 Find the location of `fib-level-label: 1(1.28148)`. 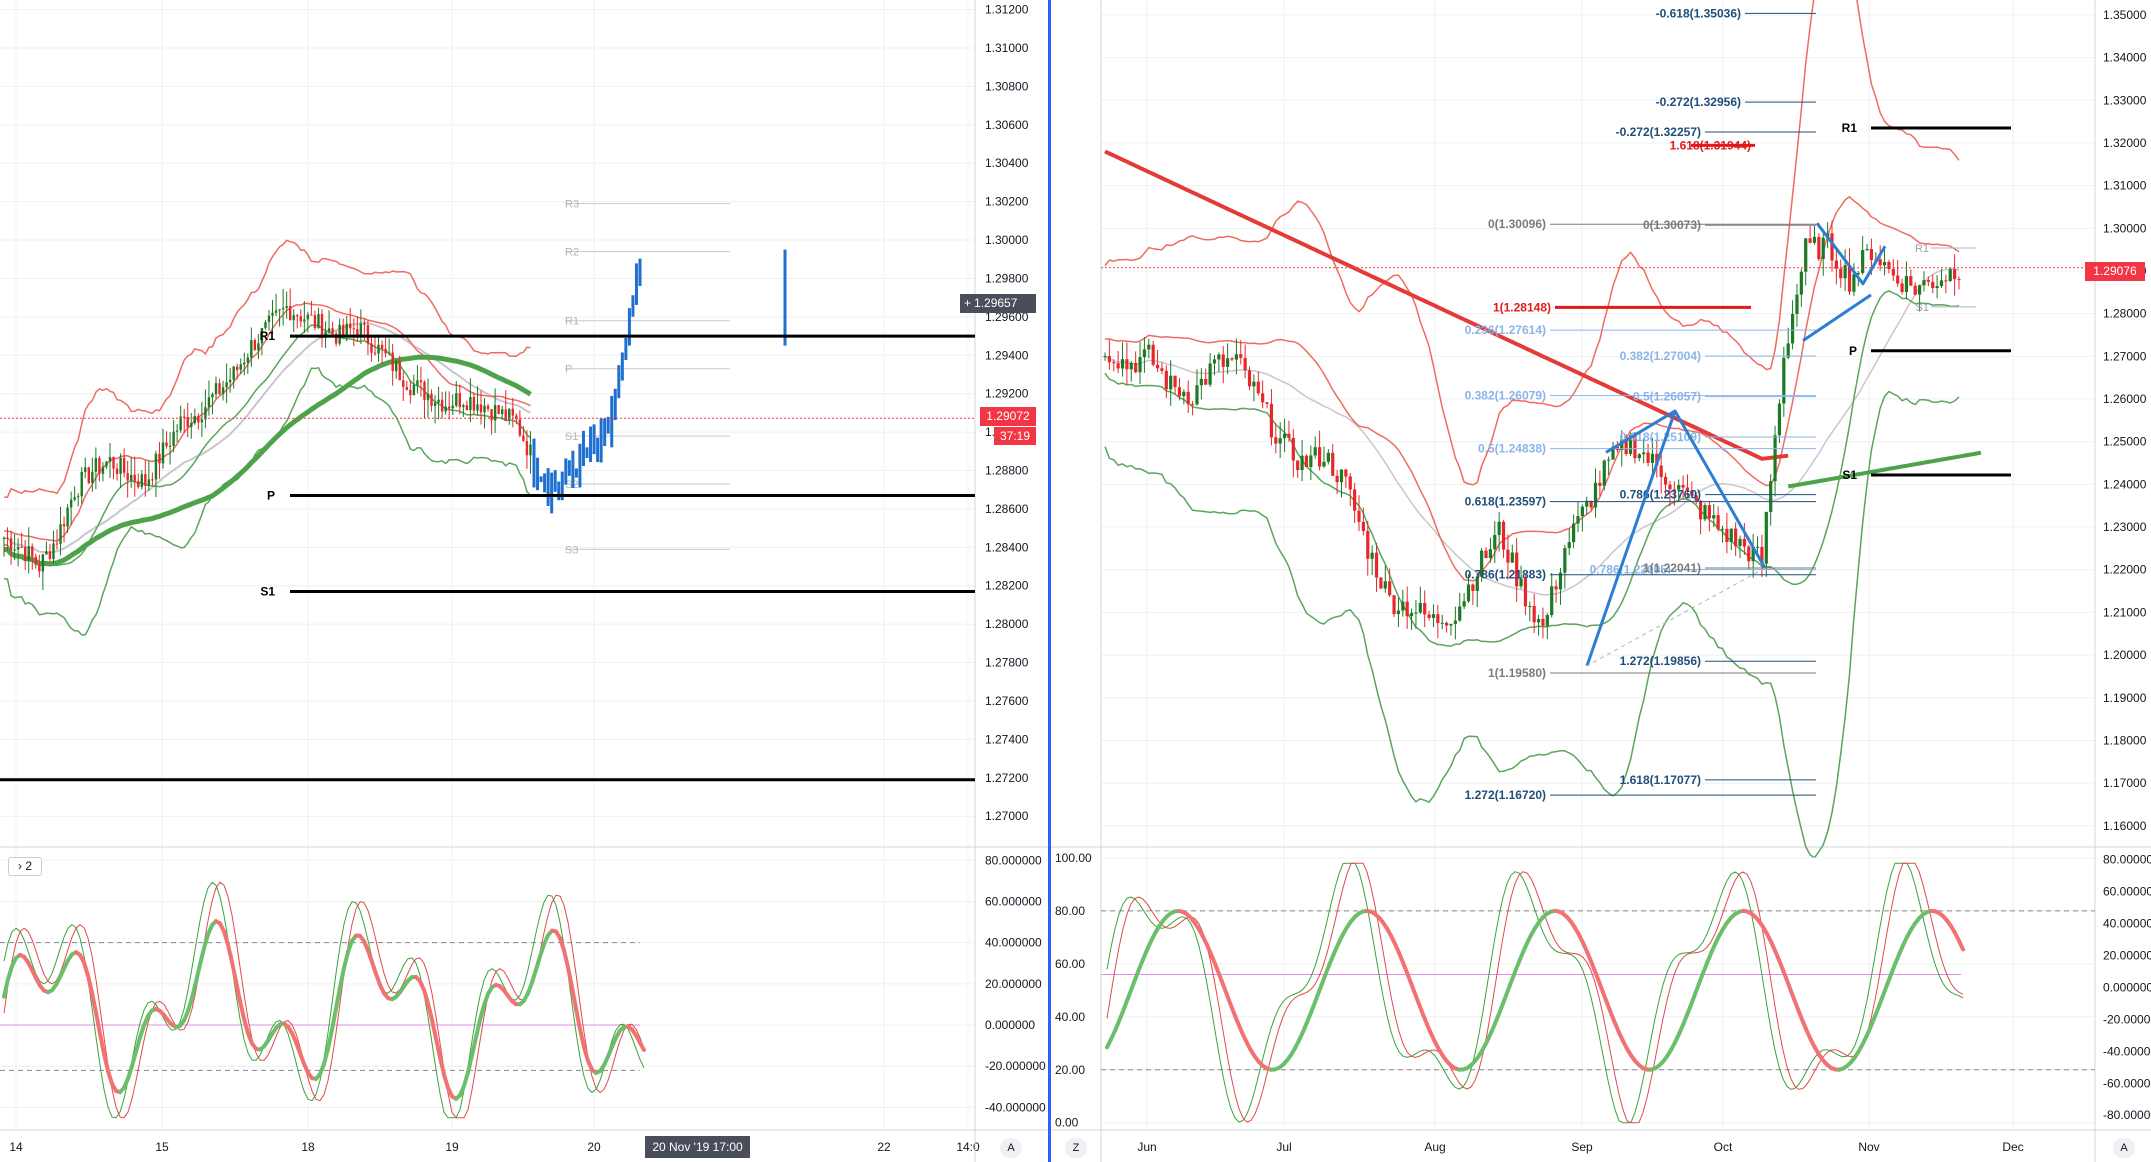

fib-level-label: 1(1.28148) is located at coordinates (1522, 307).